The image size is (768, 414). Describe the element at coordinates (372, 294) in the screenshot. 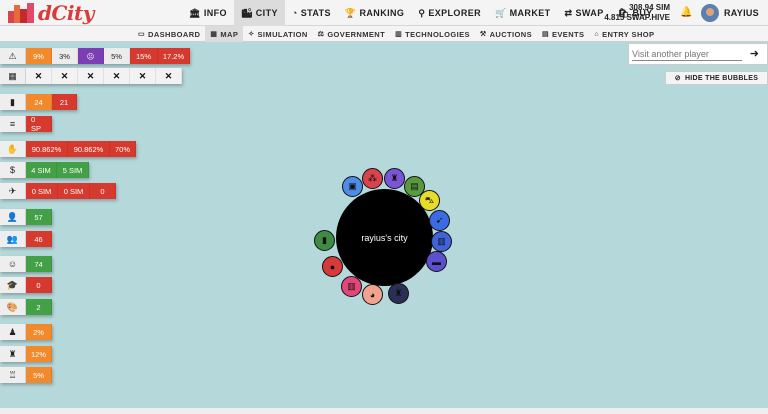

I see `palette-icon: ◕` at that location.